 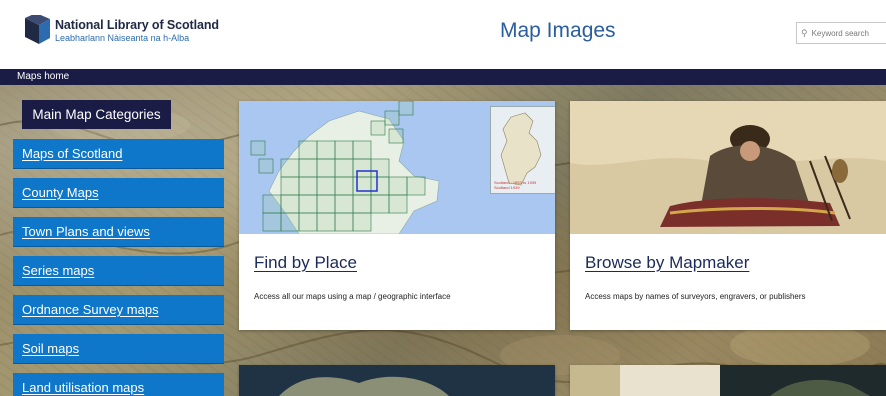 What do you see at coordinates (522, 150) in the screenshot?
I see `overview-inset-map: Scotland : 1853 to 1939 Scotland 1939` at bounding box center [522, 150].